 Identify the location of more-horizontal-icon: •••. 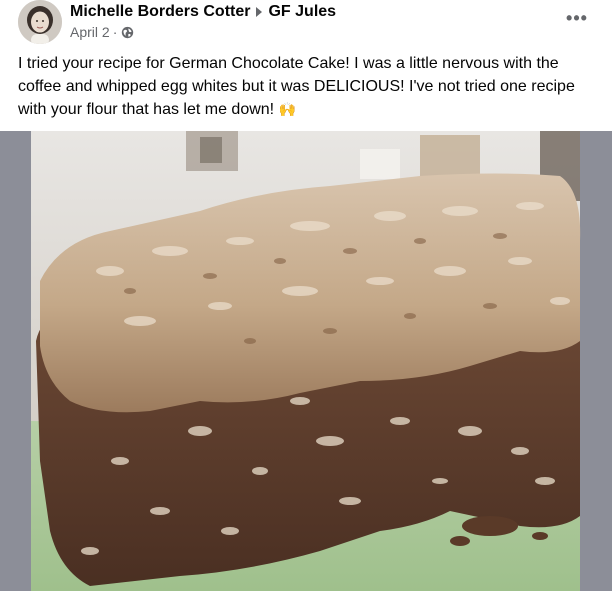
(577, 17).